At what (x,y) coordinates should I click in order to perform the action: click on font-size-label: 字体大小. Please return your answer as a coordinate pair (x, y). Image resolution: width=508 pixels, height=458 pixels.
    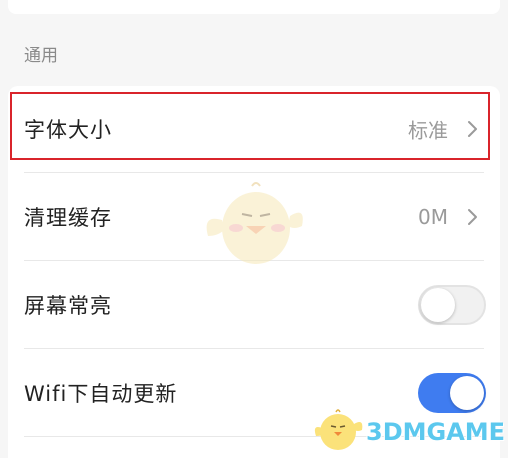
    Looking at the image, I should click on (68, 130).